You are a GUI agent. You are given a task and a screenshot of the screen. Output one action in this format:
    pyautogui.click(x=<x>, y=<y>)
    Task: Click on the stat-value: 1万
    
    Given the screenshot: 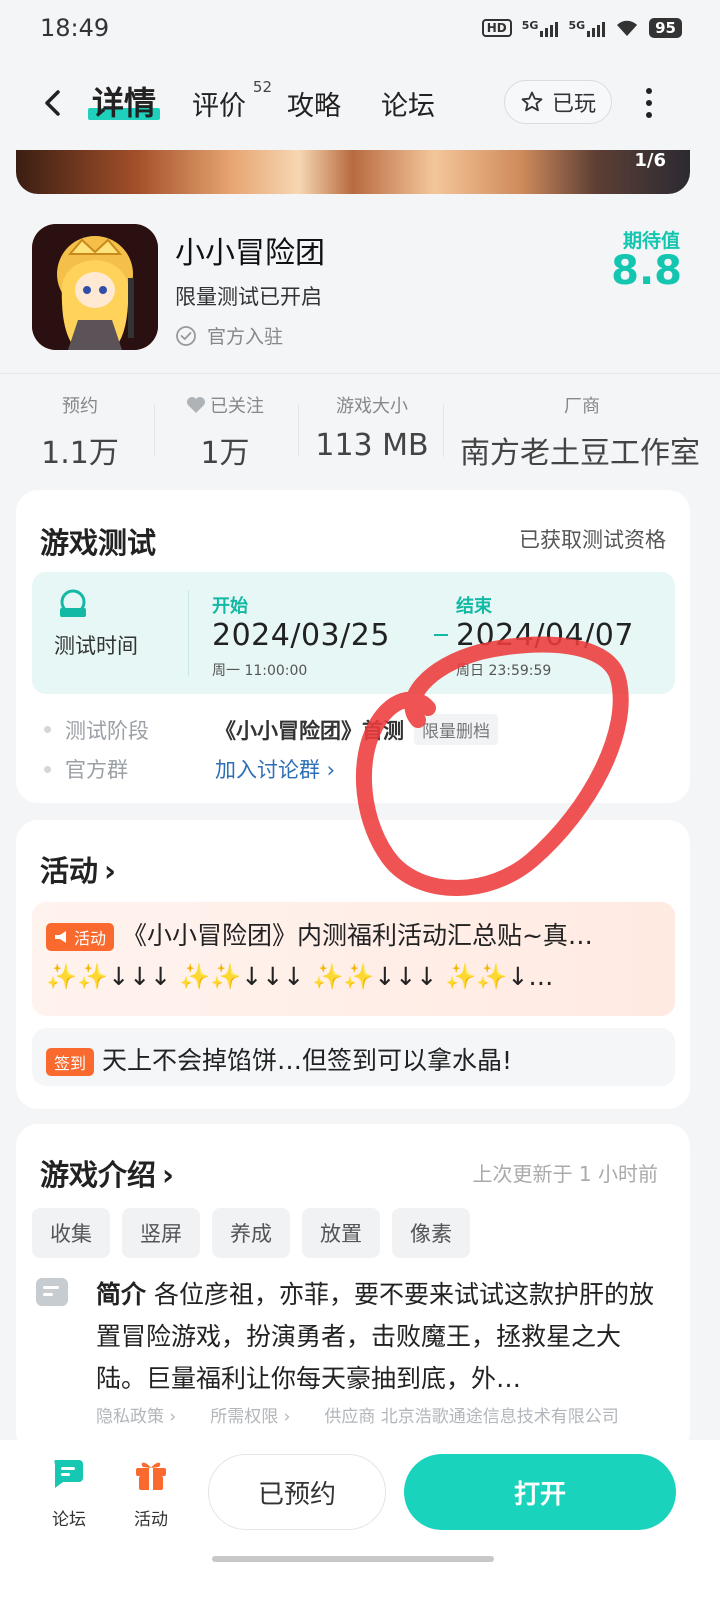 What is the action you would take?
    pyautogui.click(x=225, y=453)
    